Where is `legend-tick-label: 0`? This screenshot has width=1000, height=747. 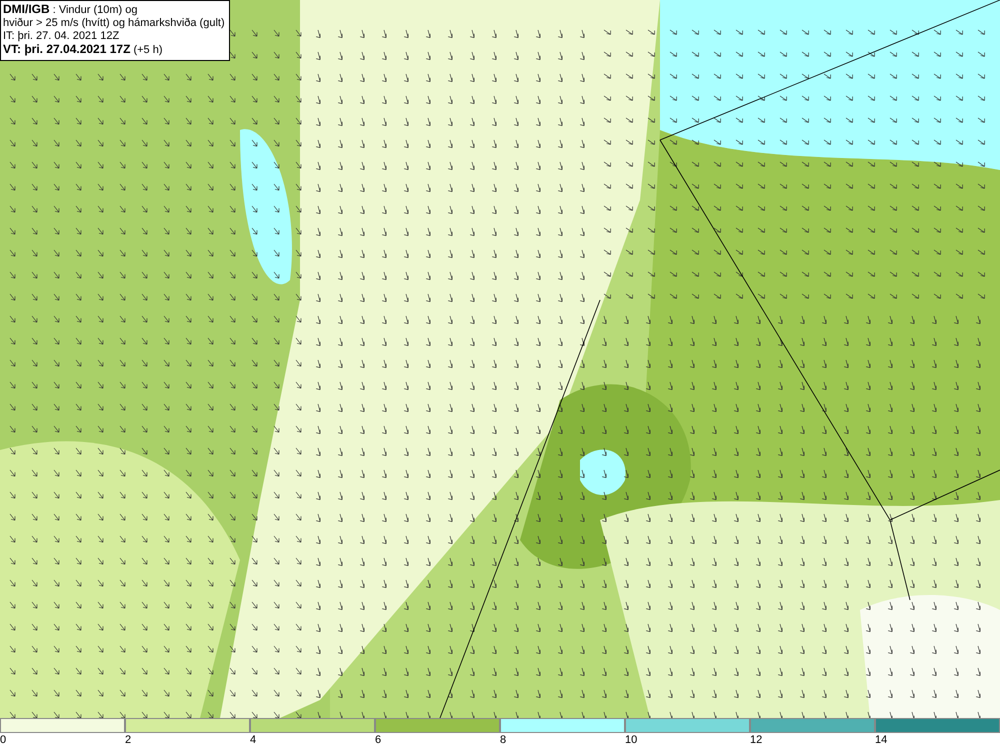 legend-tick-label: 0 is located at coordinates (4, 740).